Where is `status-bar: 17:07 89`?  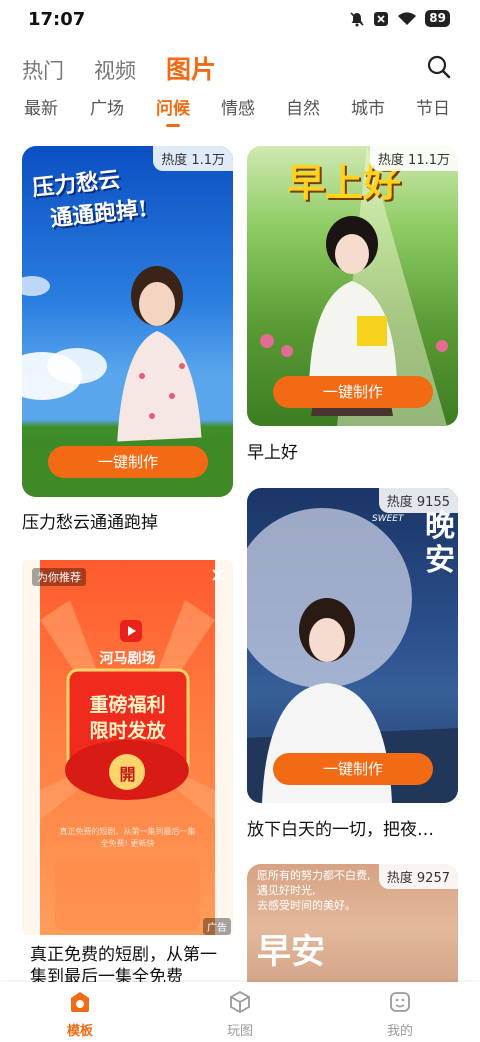
status-bar: 17:07 89 is located at coordinates (240, 20).